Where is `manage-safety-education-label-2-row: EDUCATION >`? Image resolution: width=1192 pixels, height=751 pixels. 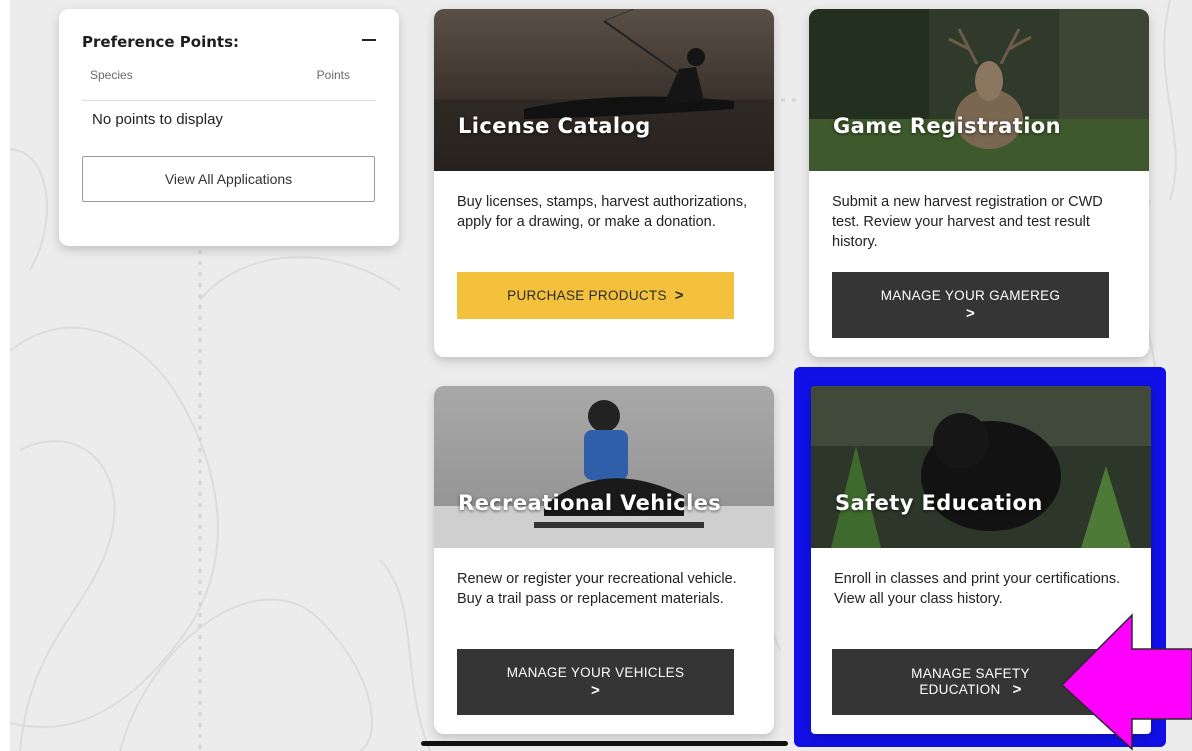
manage-safety-education-label-2-row: EDUCATION > is located at coordinates (970, 689).